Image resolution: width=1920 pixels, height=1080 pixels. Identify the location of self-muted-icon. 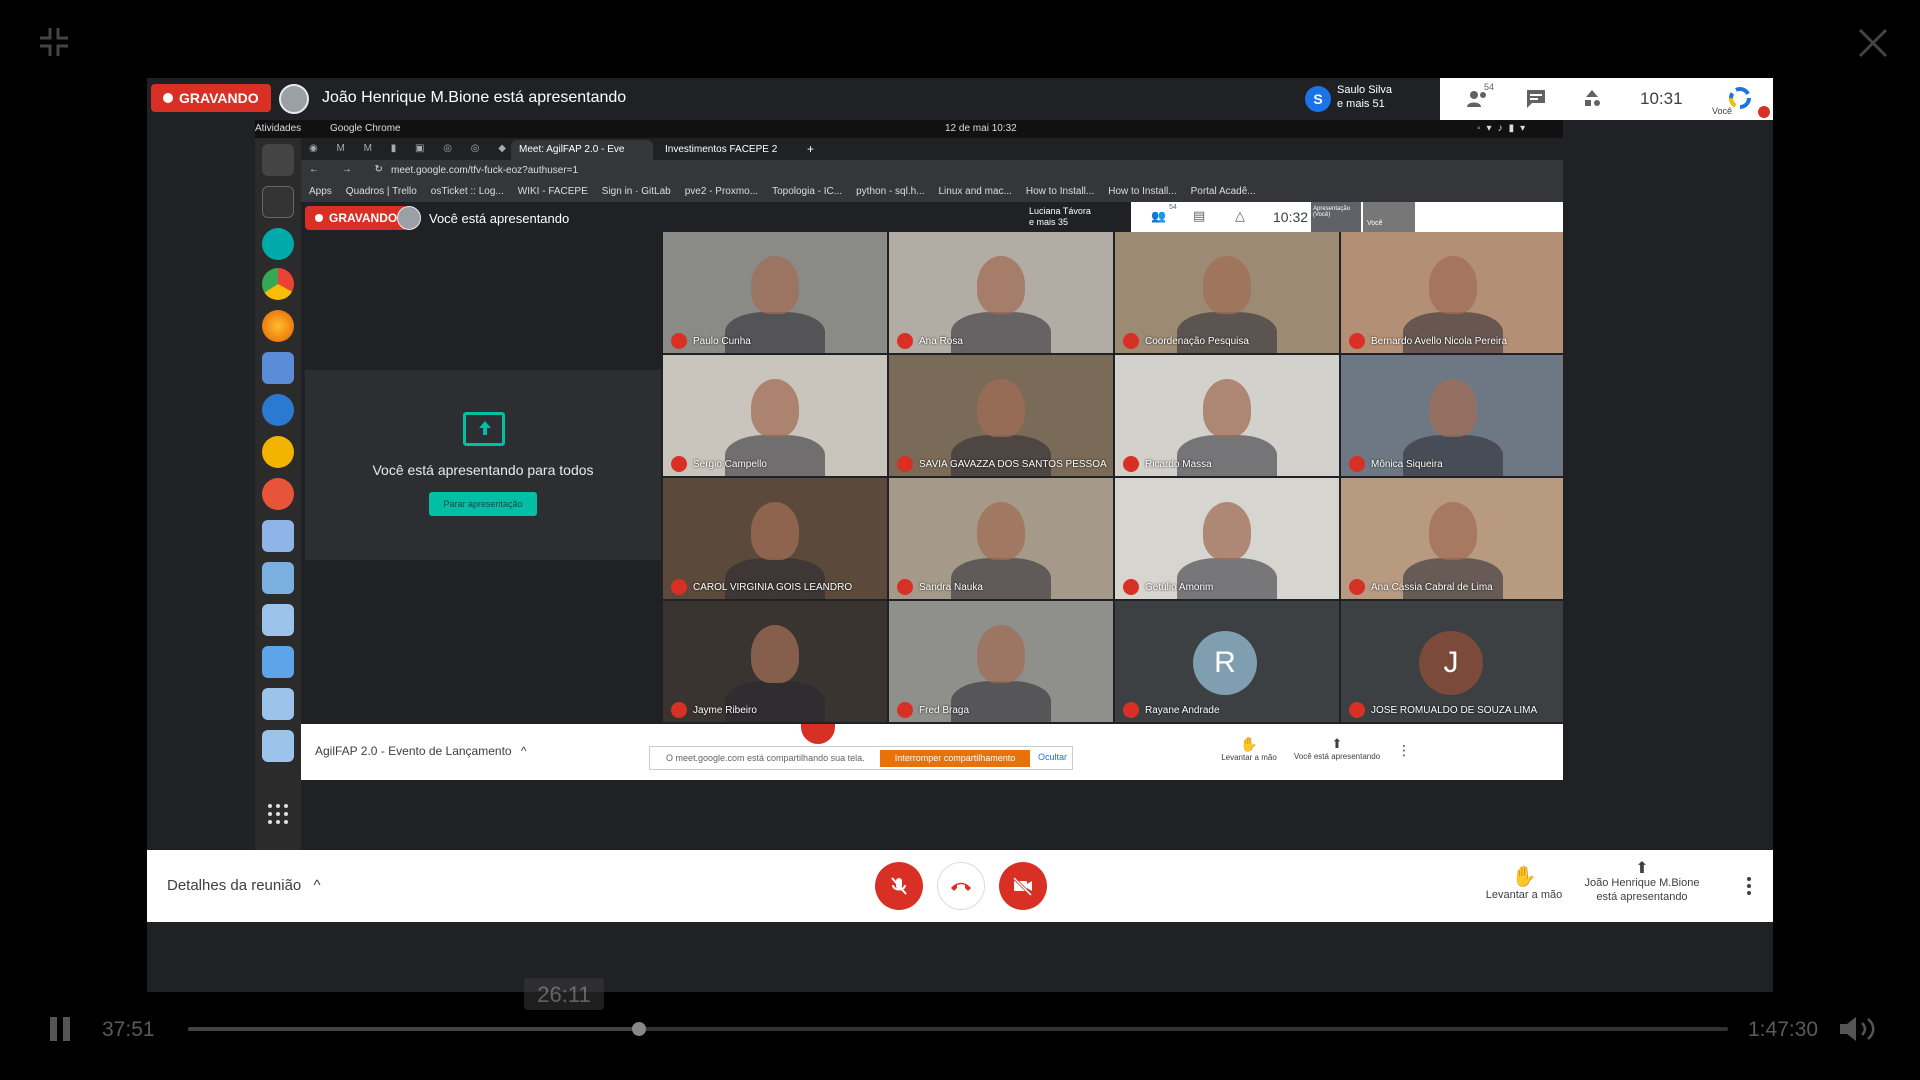
(1764, 112).